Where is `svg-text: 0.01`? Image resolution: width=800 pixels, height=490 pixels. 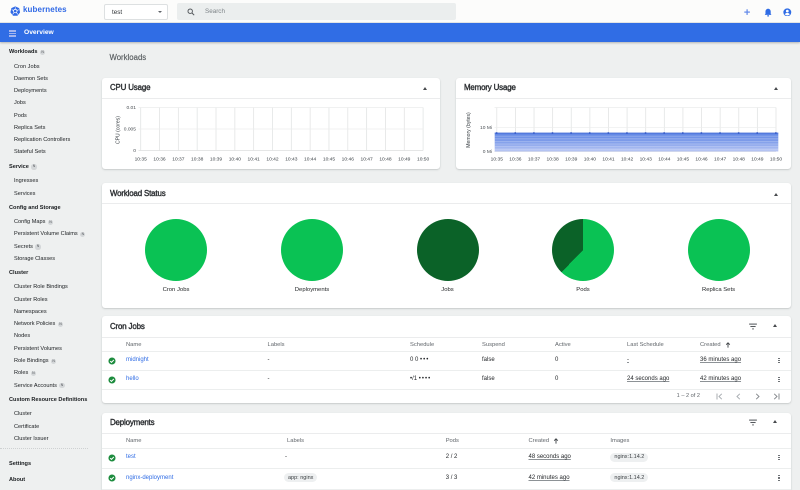 svg-text: 0.01 is located at coordinates (131, 108).